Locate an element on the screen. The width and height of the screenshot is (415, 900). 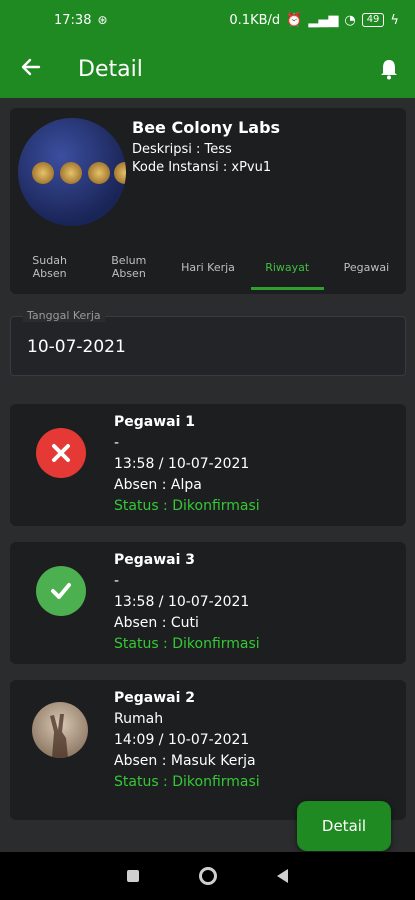
employee-location: Rumah is located at coordinates (139, 719).